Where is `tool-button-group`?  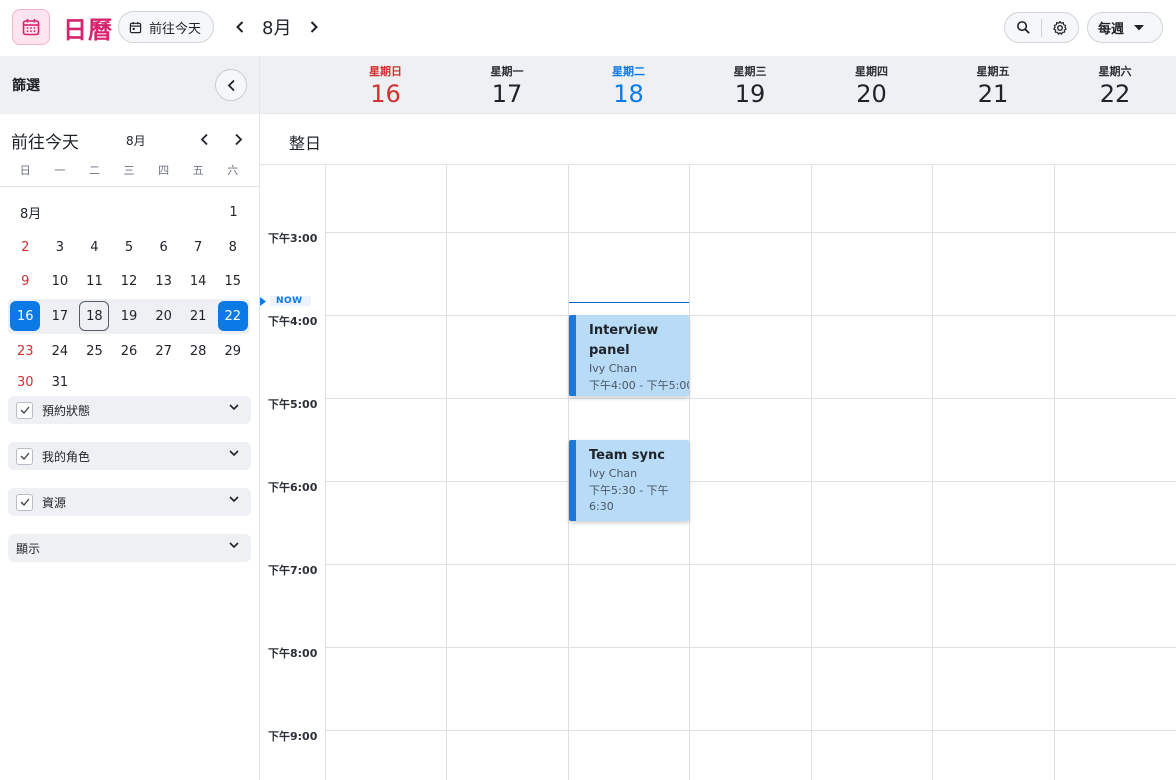
tool-button-group is located at coordinates (1041, 27).